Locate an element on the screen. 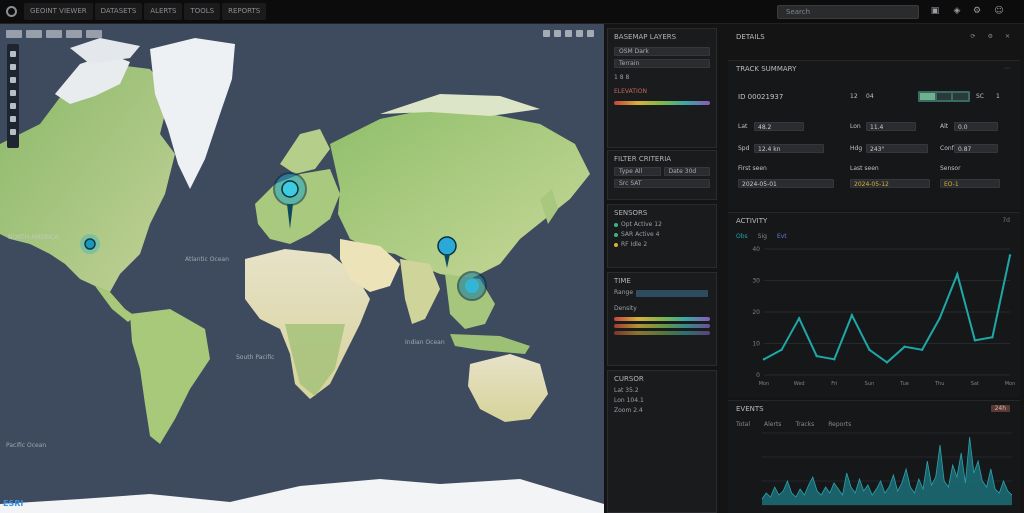 The image size is (1024, 513). field-conf-box: 0.87 is located at coordinates (976, 148).